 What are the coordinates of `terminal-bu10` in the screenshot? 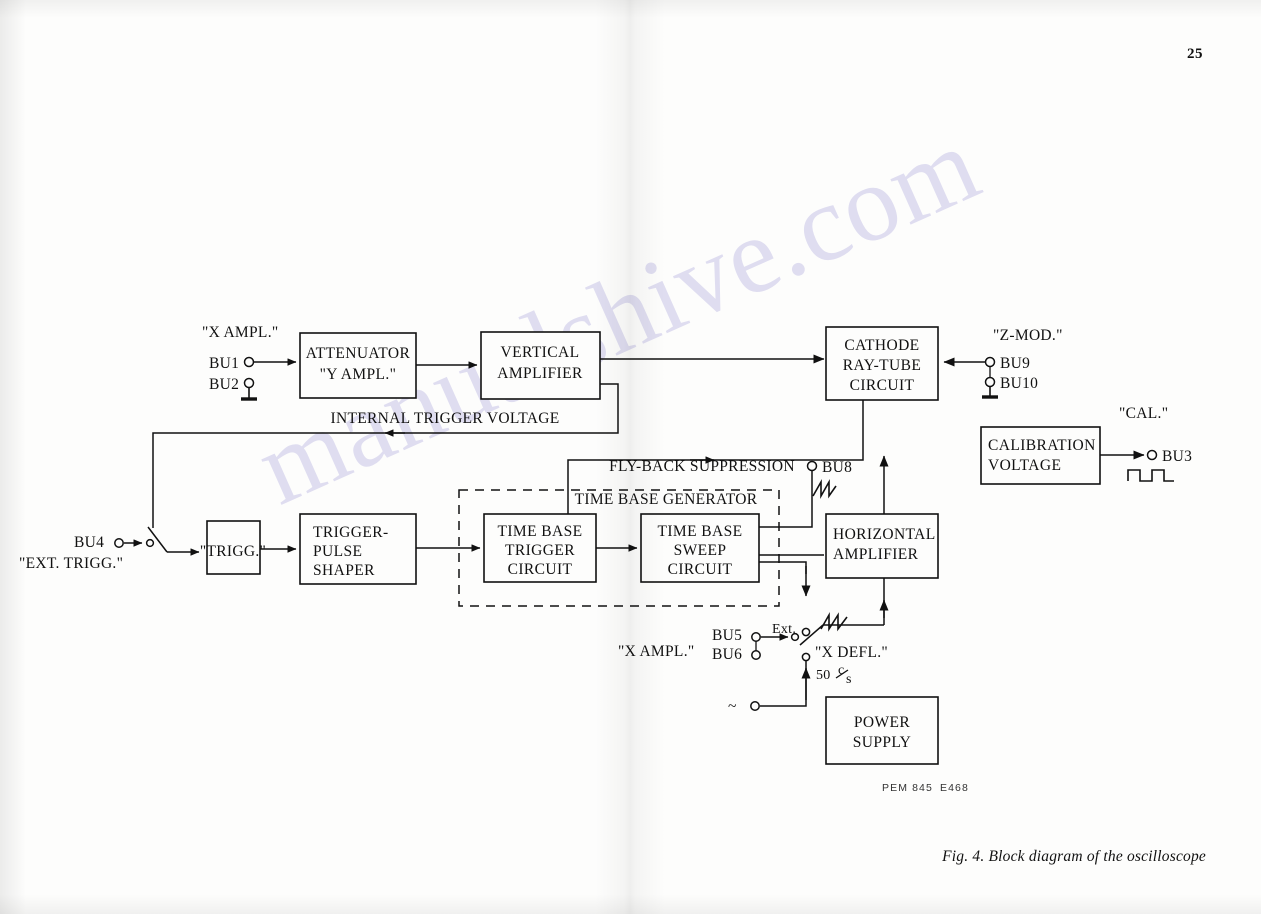 It's located at (990, 382).